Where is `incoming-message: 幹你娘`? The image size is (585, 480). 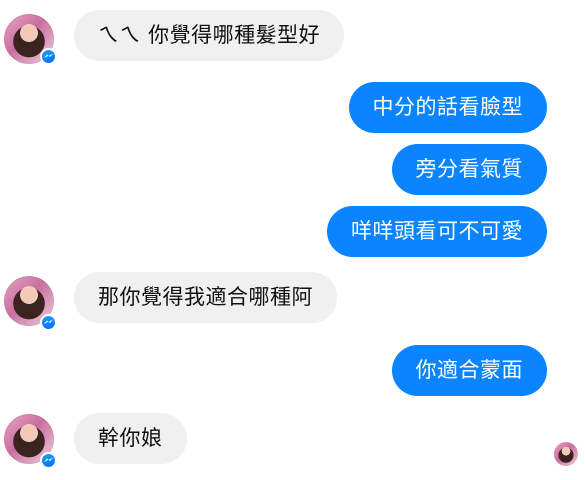 incoming-message: 幹你娘 is located at coordinates (130, 438).